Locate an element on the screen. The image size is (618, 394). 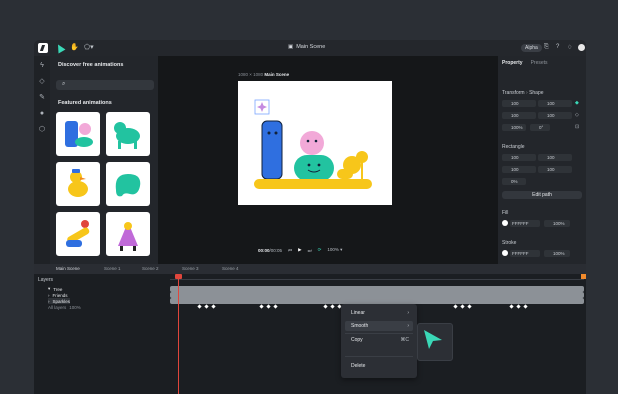
menu-item-copy: Copy ⌘C is located at coordinates (379, 340).